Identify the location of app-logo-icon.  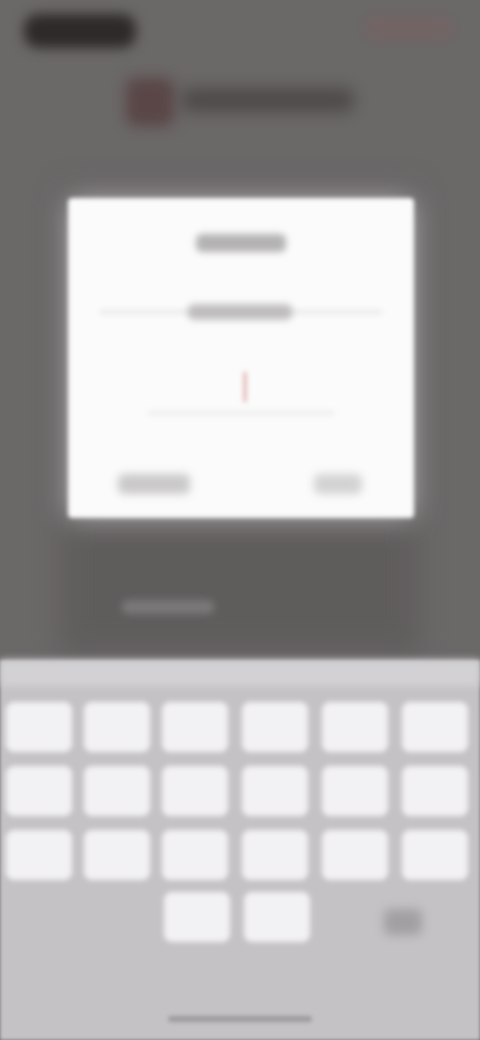
(150, 102).